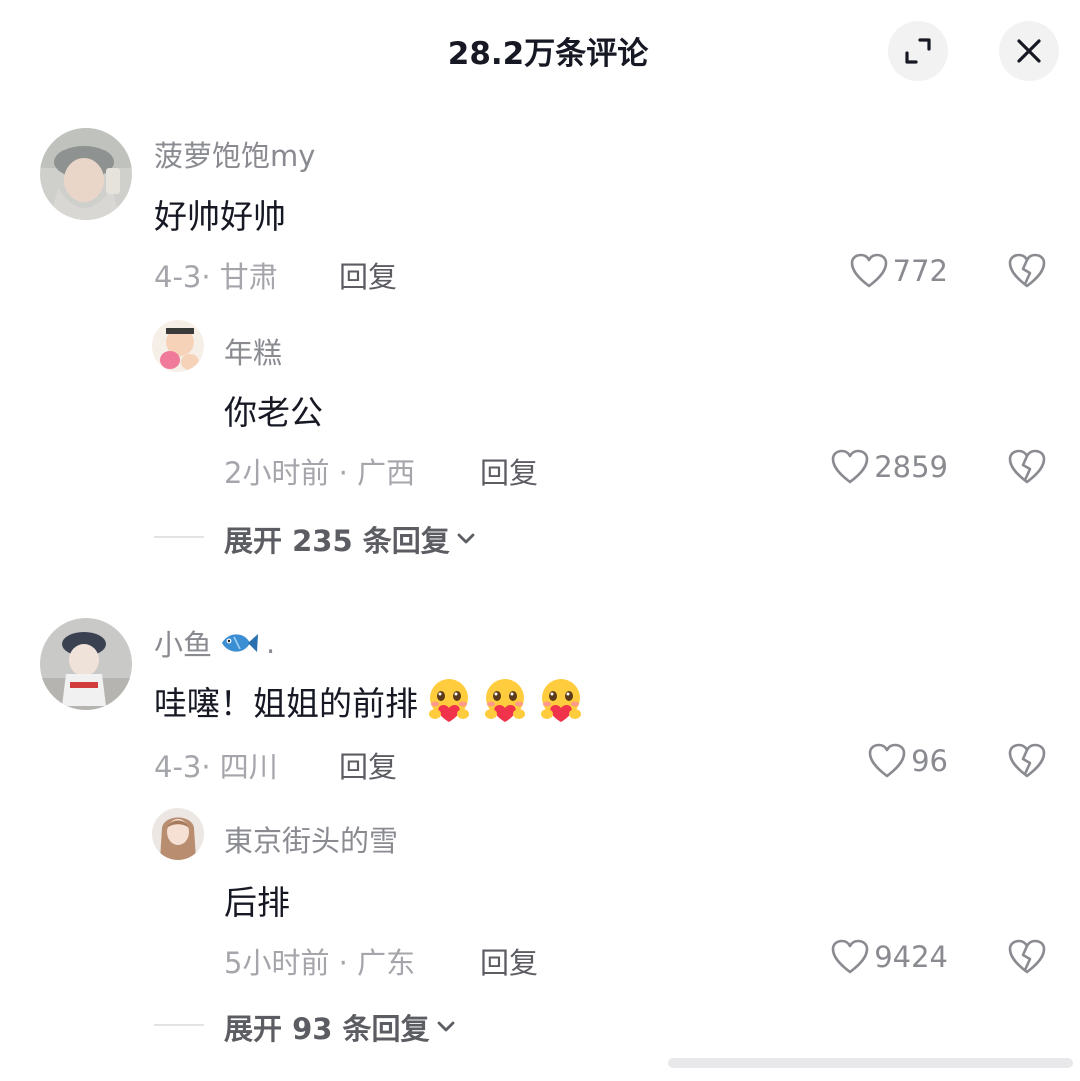 Image resolution: width=1080 pixels, height=1081 pixels. What do you see at coordinates (327, 1029) in the screenshot?
I see `expand-replies-label: 展开 93 条回复` at bounding box center [327, 1029].